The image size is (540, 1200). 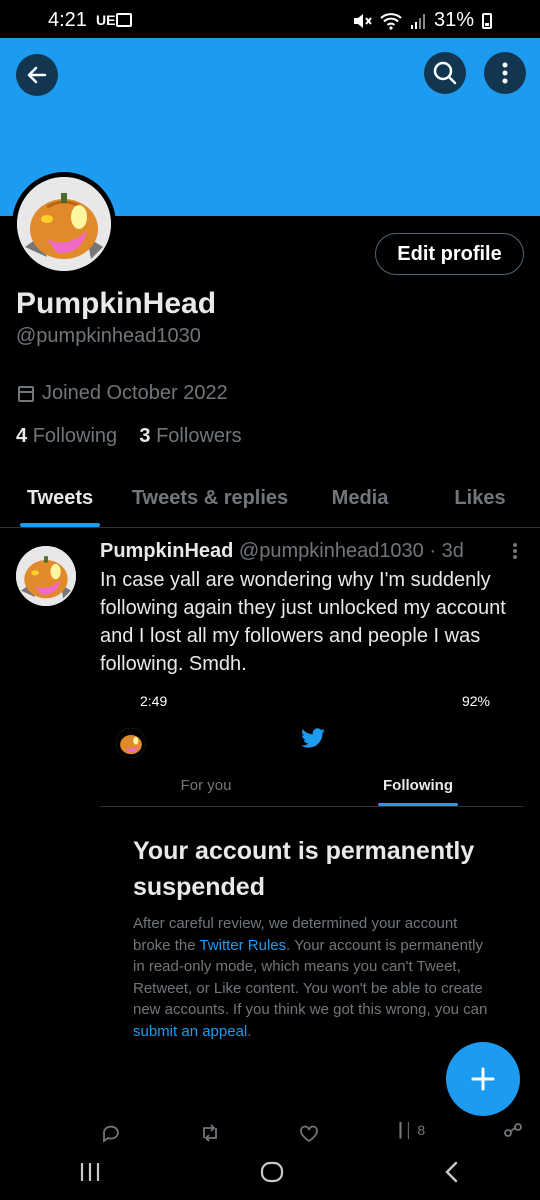 I want to click on battery-icon, so click(x=487, y=20).